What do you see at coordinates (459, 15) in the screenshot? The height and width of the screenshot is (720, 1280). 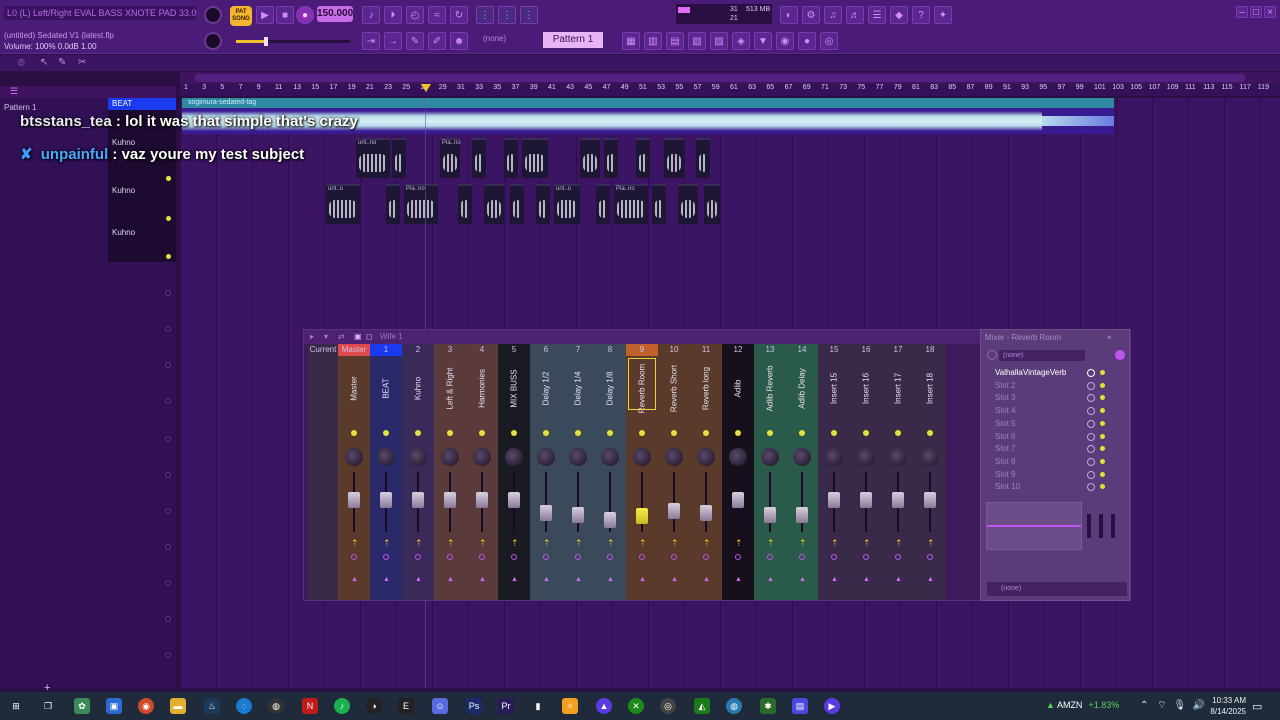 I see `loop-icon: ↻` at bounding box center [459, 15].